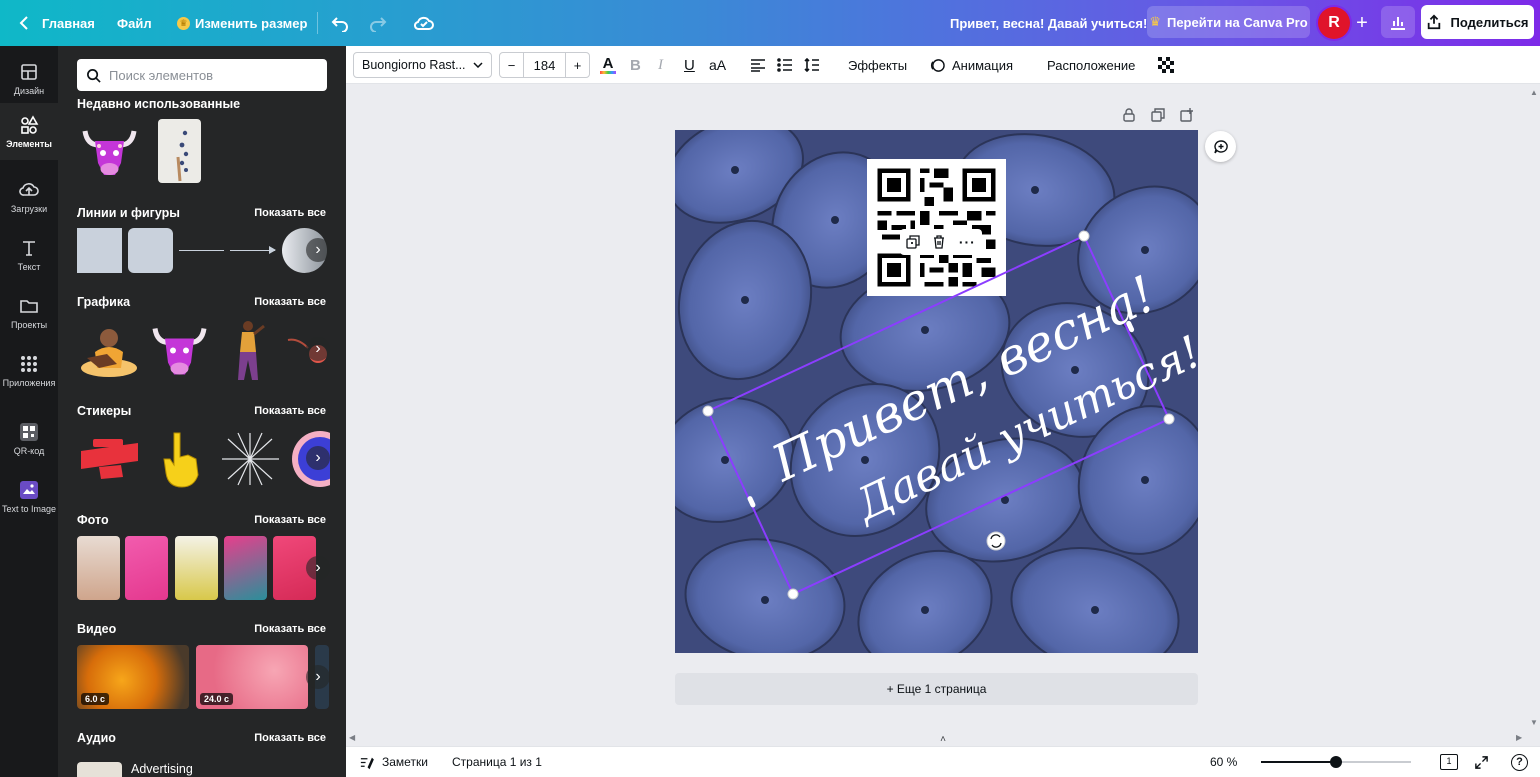 This screenshot has width=1540, height=777. What do you see at coordinates (196, 568) in the screenshot?
I see `photo-yellow-outfit` at bounding box center [196, 568].